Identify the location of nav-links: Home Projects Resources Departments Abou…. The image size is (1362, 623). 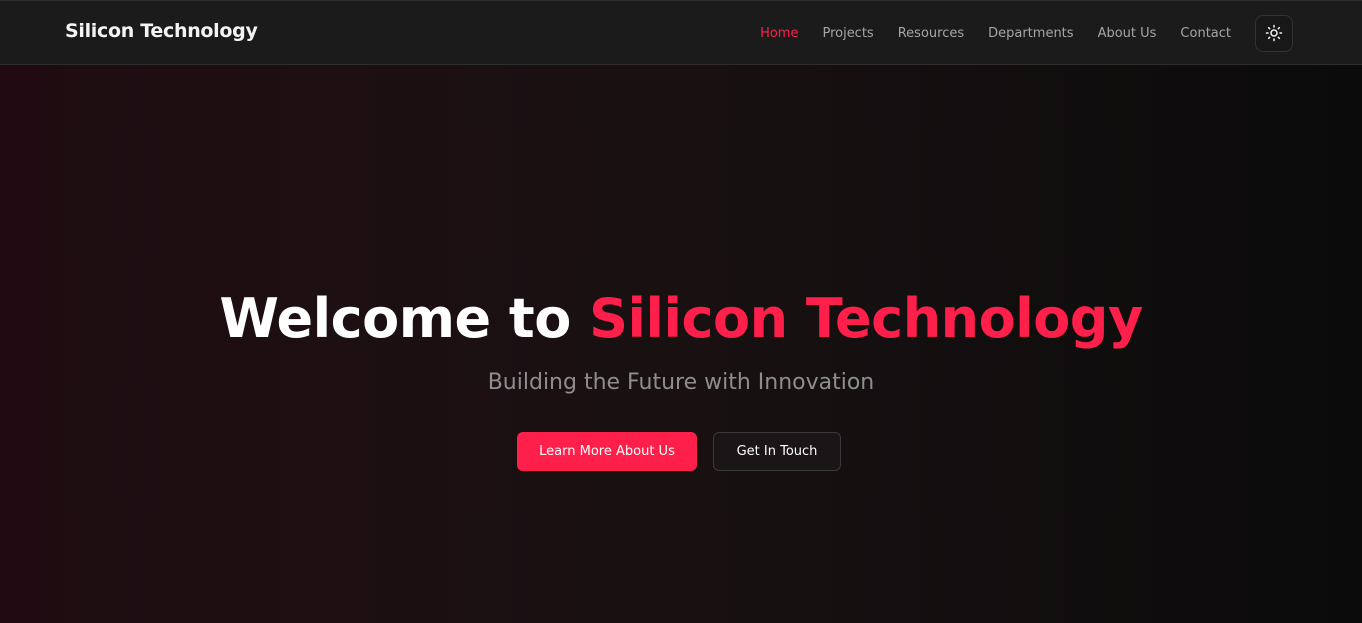
(1061, 33).